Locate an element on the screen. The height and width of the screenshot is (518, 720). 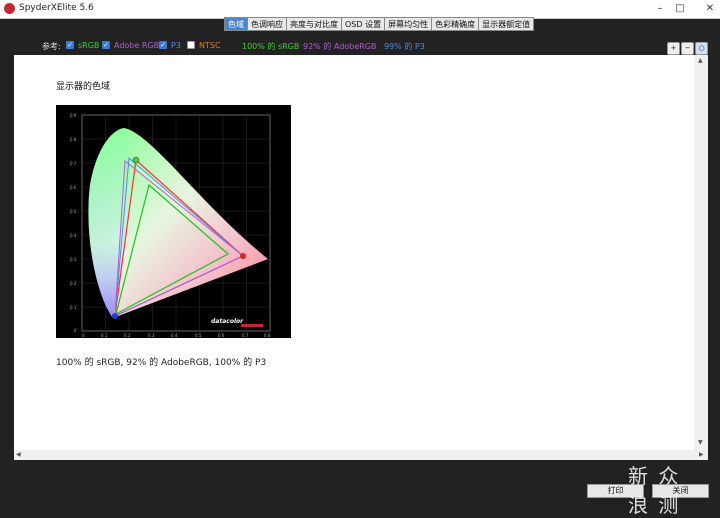
red-primary-marker is located at coordinates (243, 256).